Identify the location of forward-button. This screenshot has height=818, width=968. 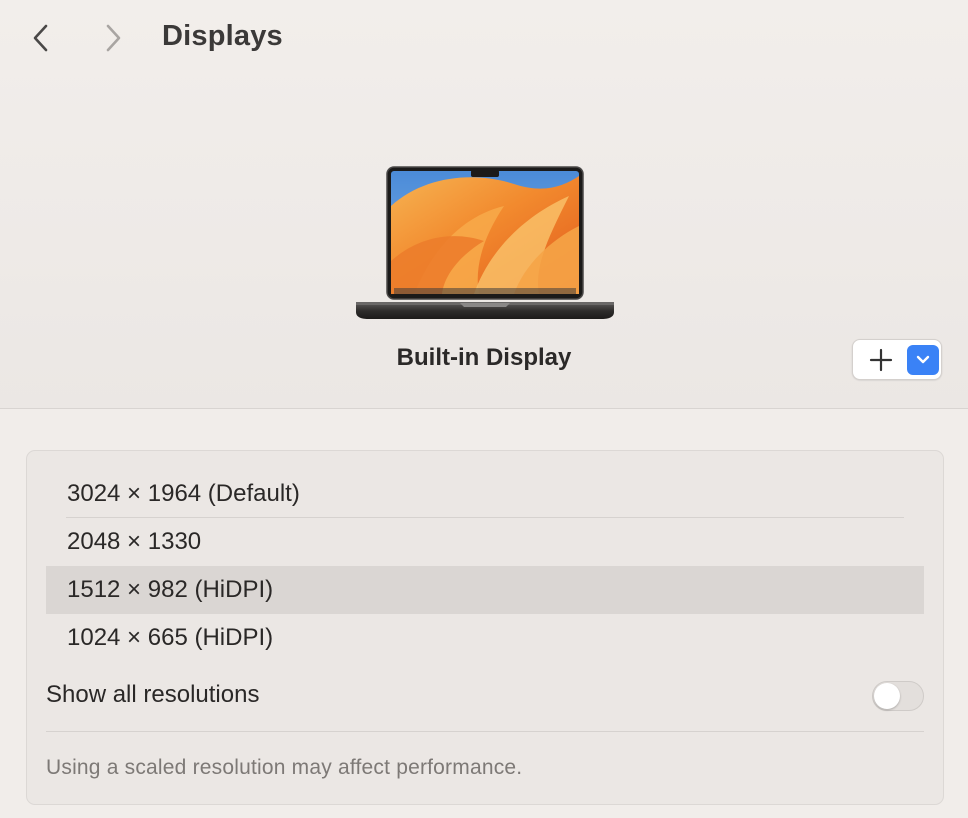
(113, 38).